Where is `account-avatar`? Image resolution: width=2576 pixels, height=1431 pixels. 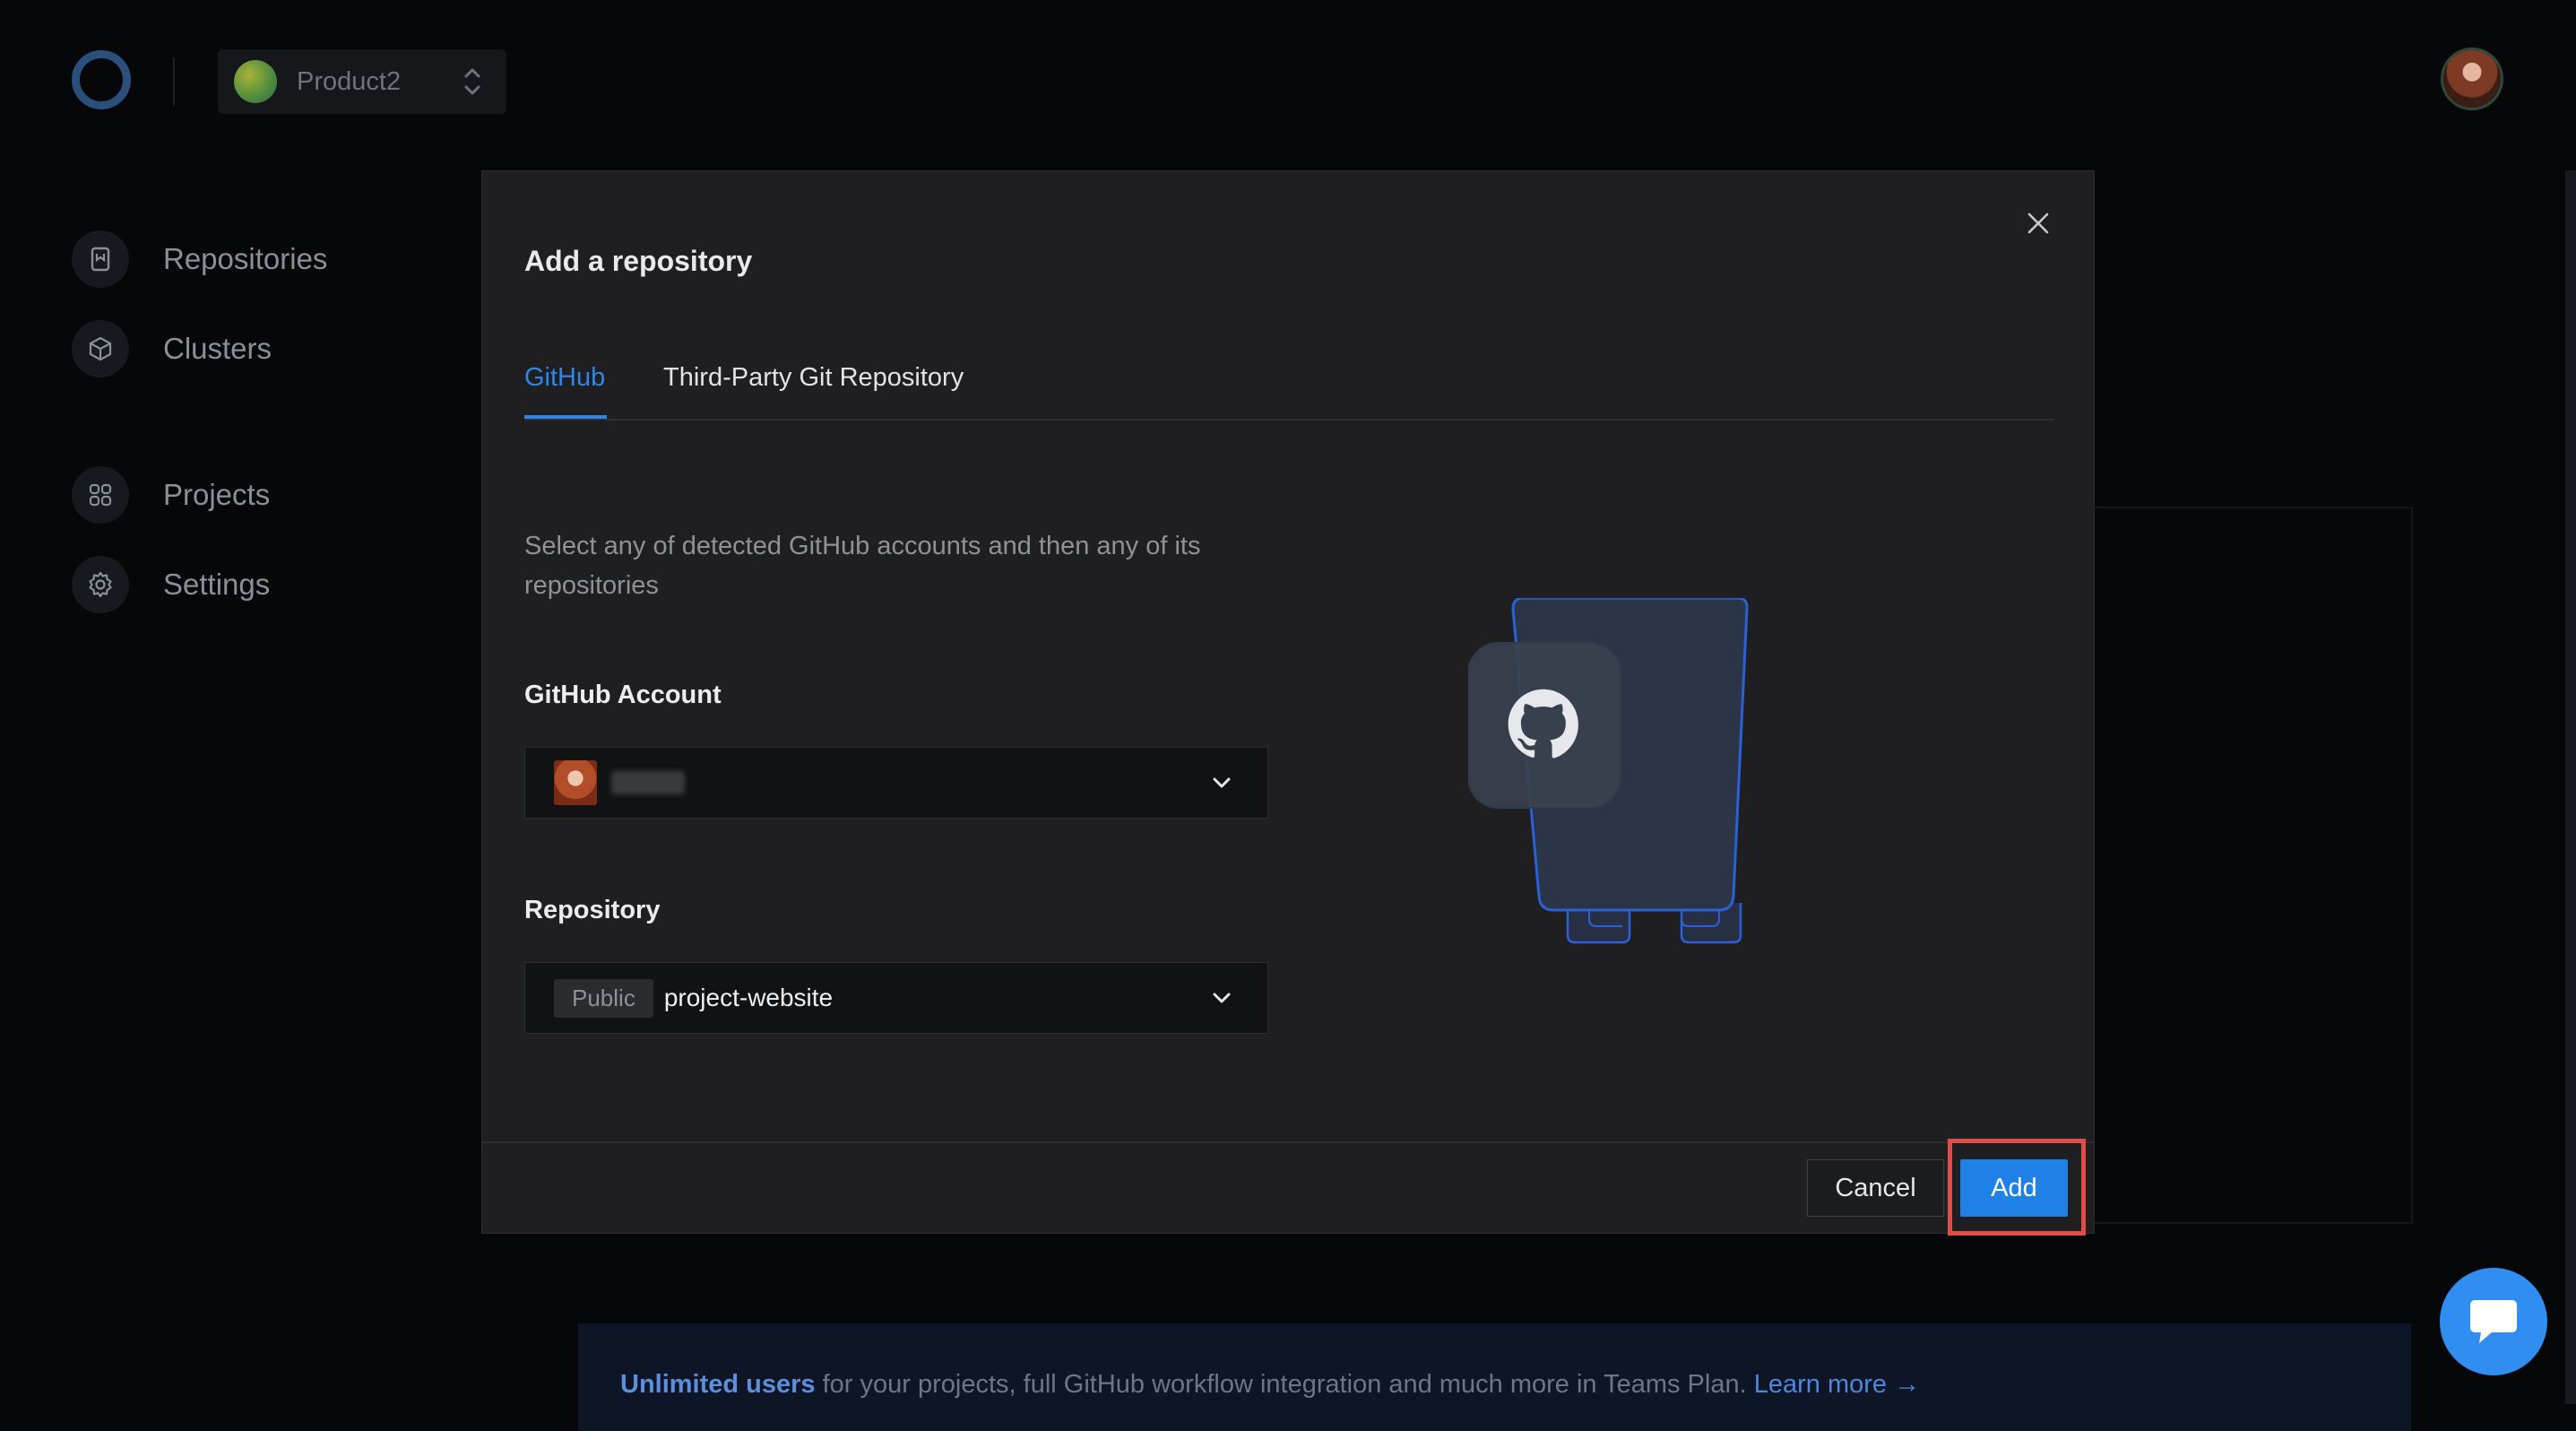 account-avatar is located at coordinates (575, 782).